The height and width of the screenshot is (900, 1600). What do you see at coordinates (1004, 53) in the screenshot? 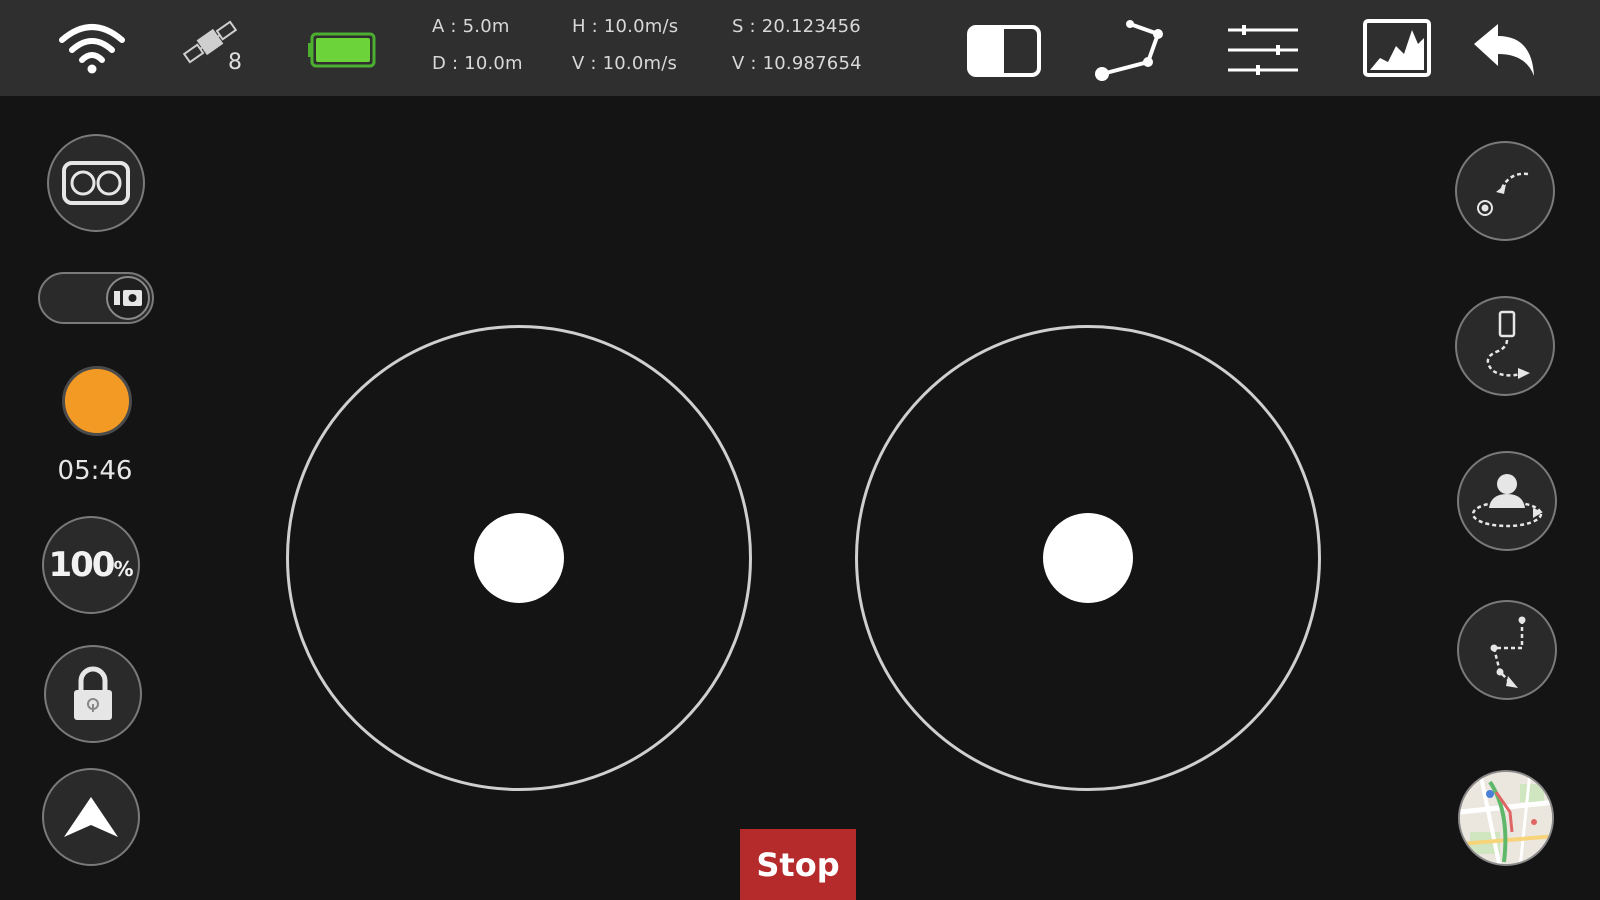
I see `split-screen-icon` at bounding box center [1004, 53].